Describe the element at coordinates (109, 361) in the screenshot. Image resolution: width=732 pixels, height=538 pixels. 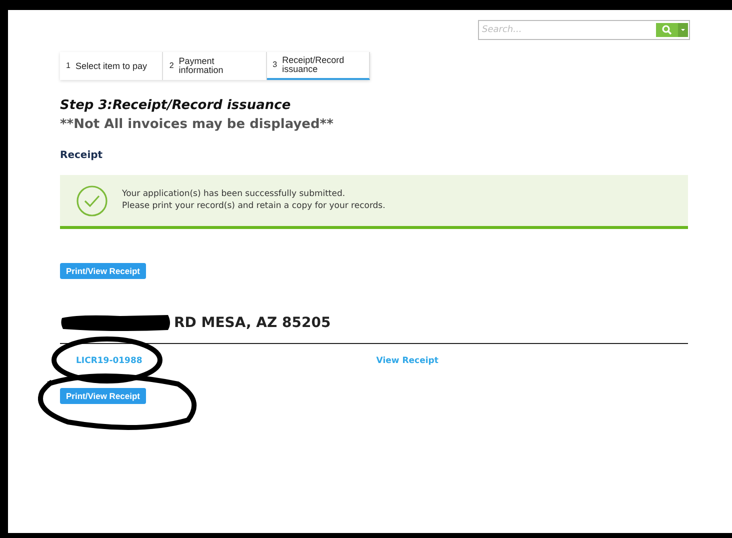
I see `record-link: LICR19-01988` at that location.